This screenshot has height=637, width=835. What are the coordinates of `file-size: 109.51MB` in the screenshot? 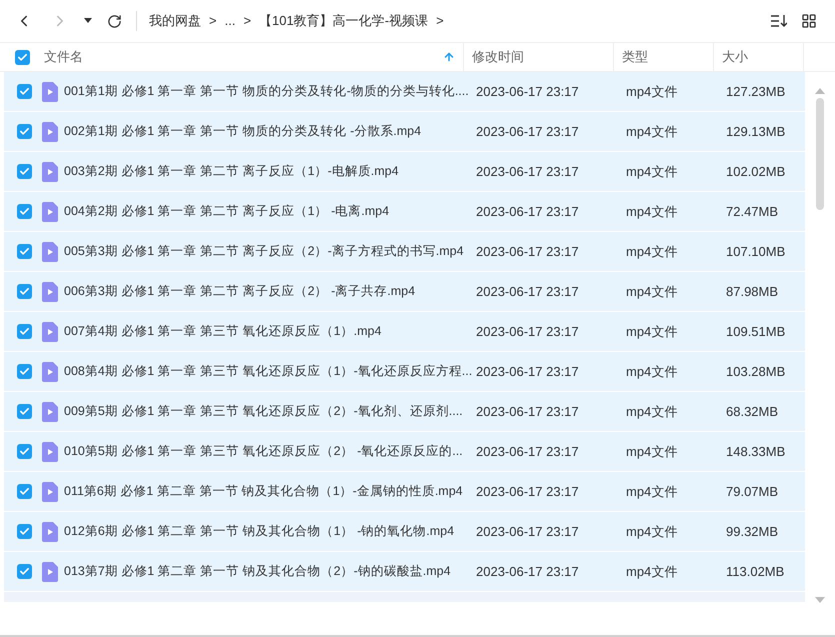 It's located at (756, 331).